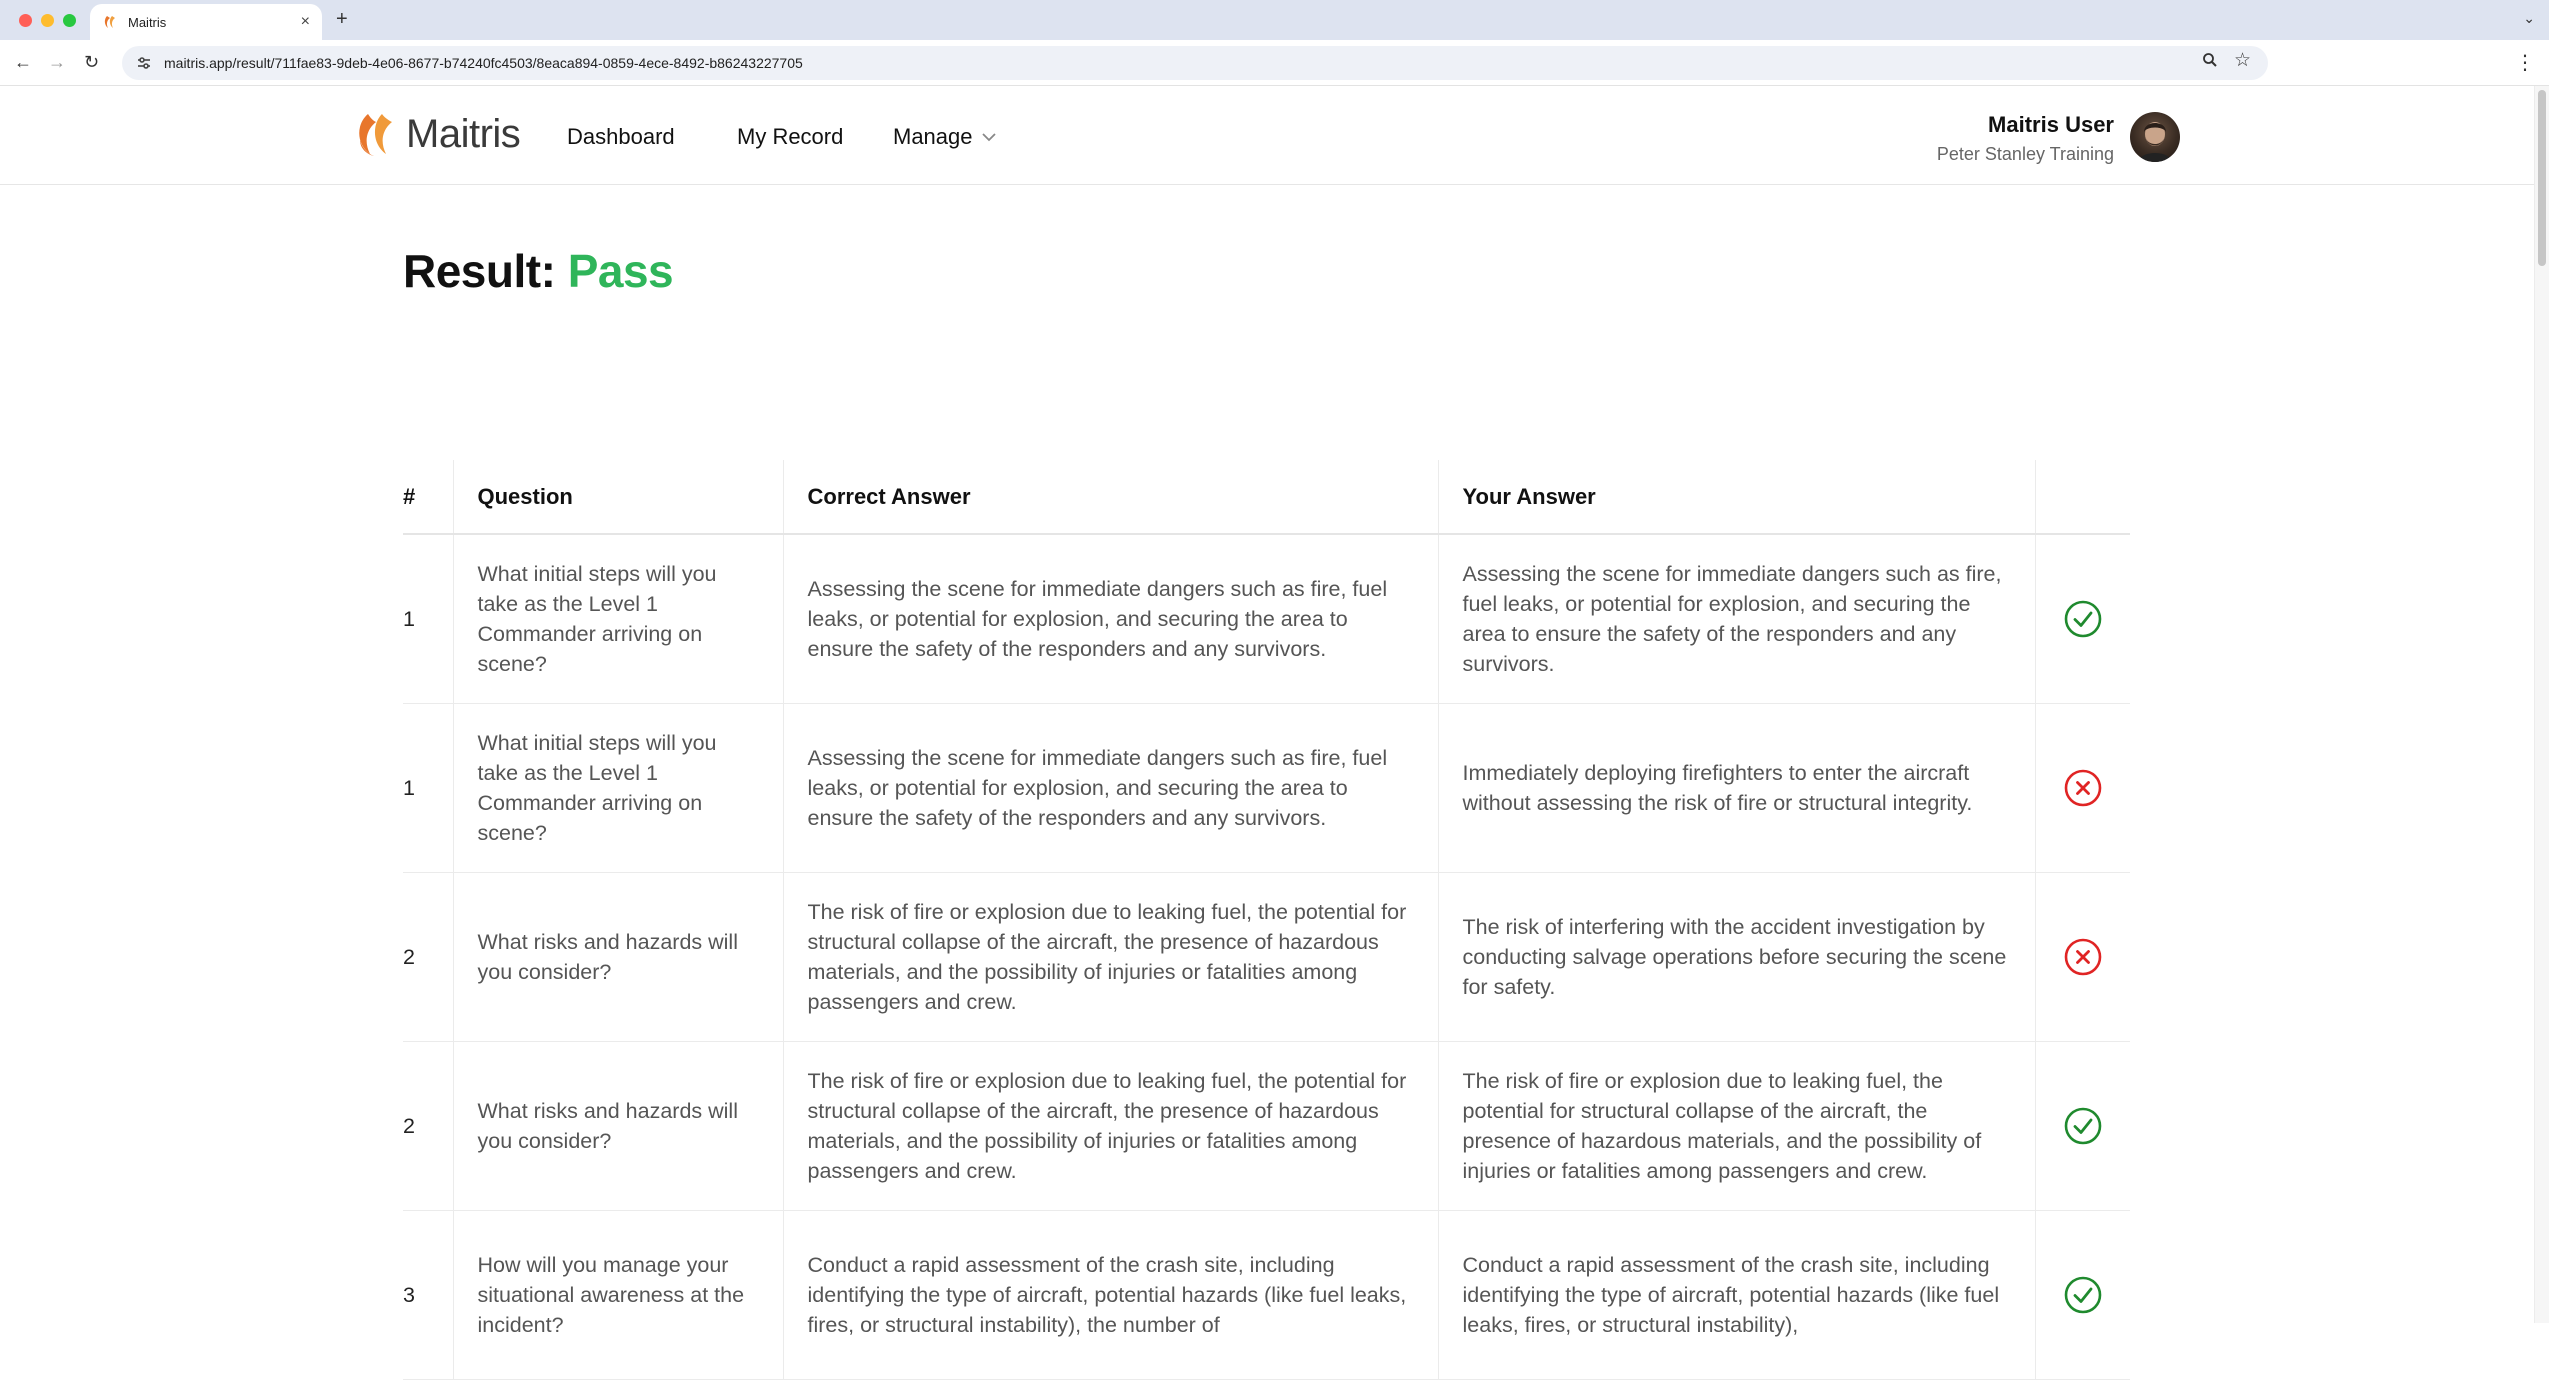  What do you see at coordinates (2525, 62) in the screenshot?
I see `browser-menu-icon: ⋮` at bounding box center [2525, 62].